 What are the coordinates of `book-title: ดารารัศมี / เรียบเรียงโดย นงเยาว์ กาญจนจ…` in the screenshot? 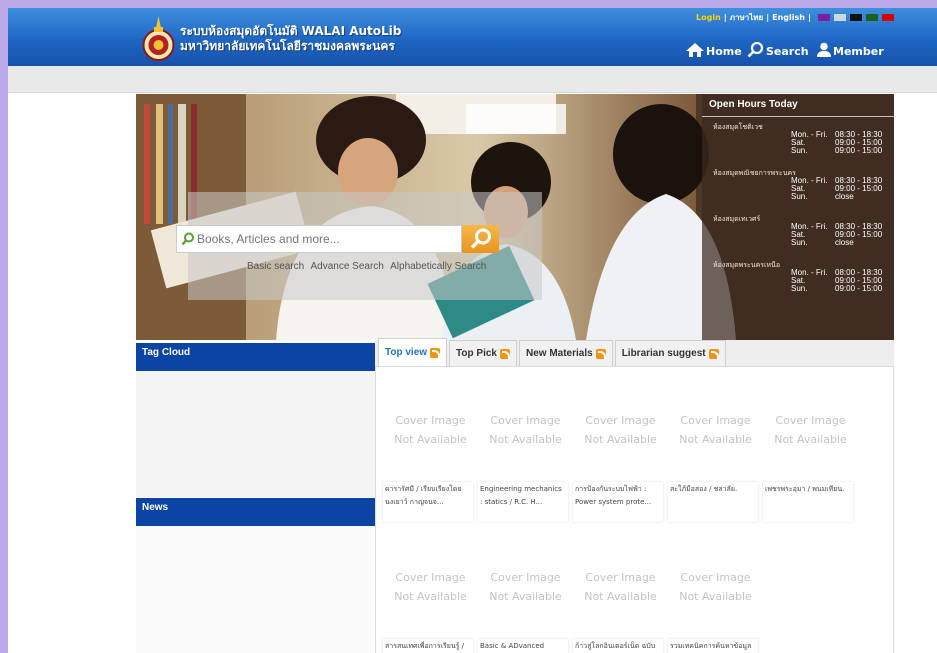 It's located at (428, 502).